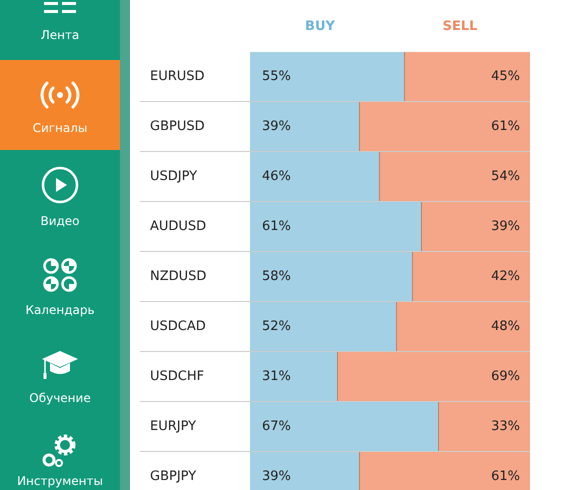 The height and width of the screenshot is (490, 585). What do you see at coordinates (173, 476) in the screenshot?
I see `table-cell-text: GBPJPY` at bounding box center [173, 476].